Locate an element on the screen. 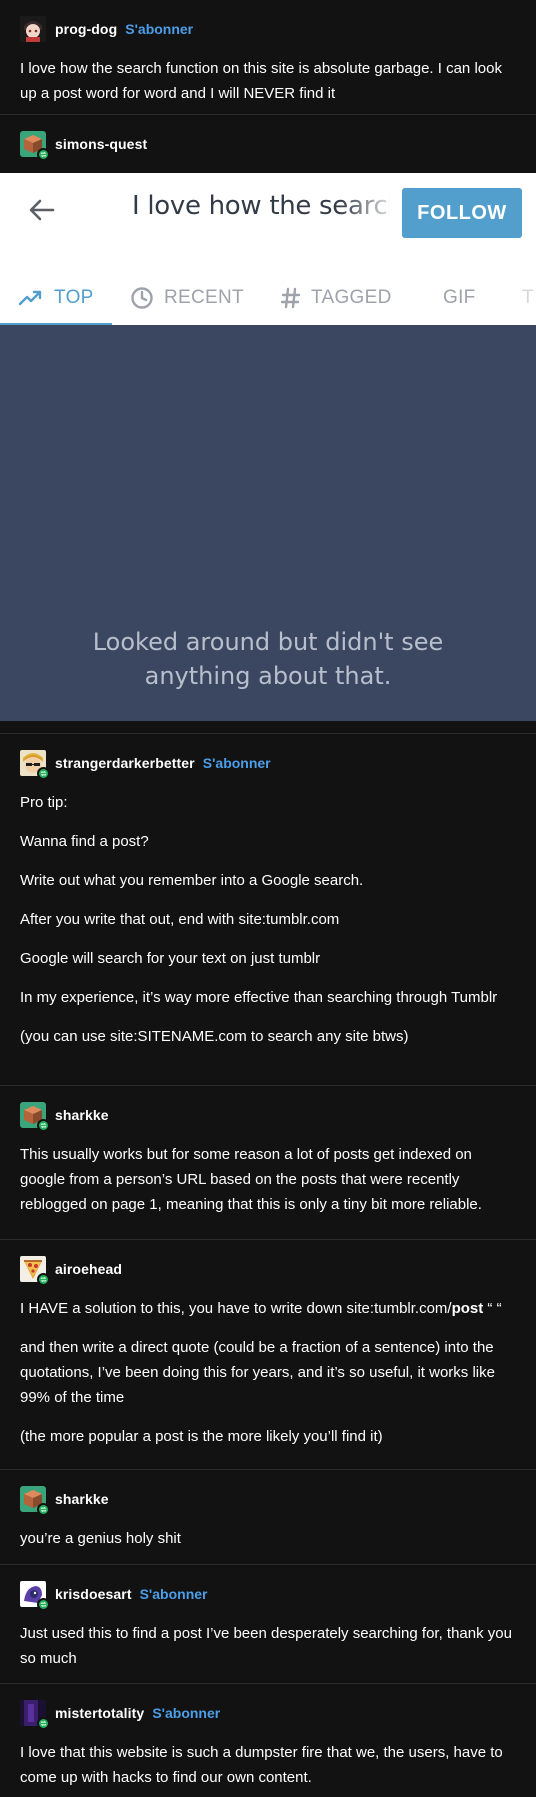 Image resolution: width=536 pixels, height=1797 pixels. tab-partial: T is located at coordinates (528, 297).